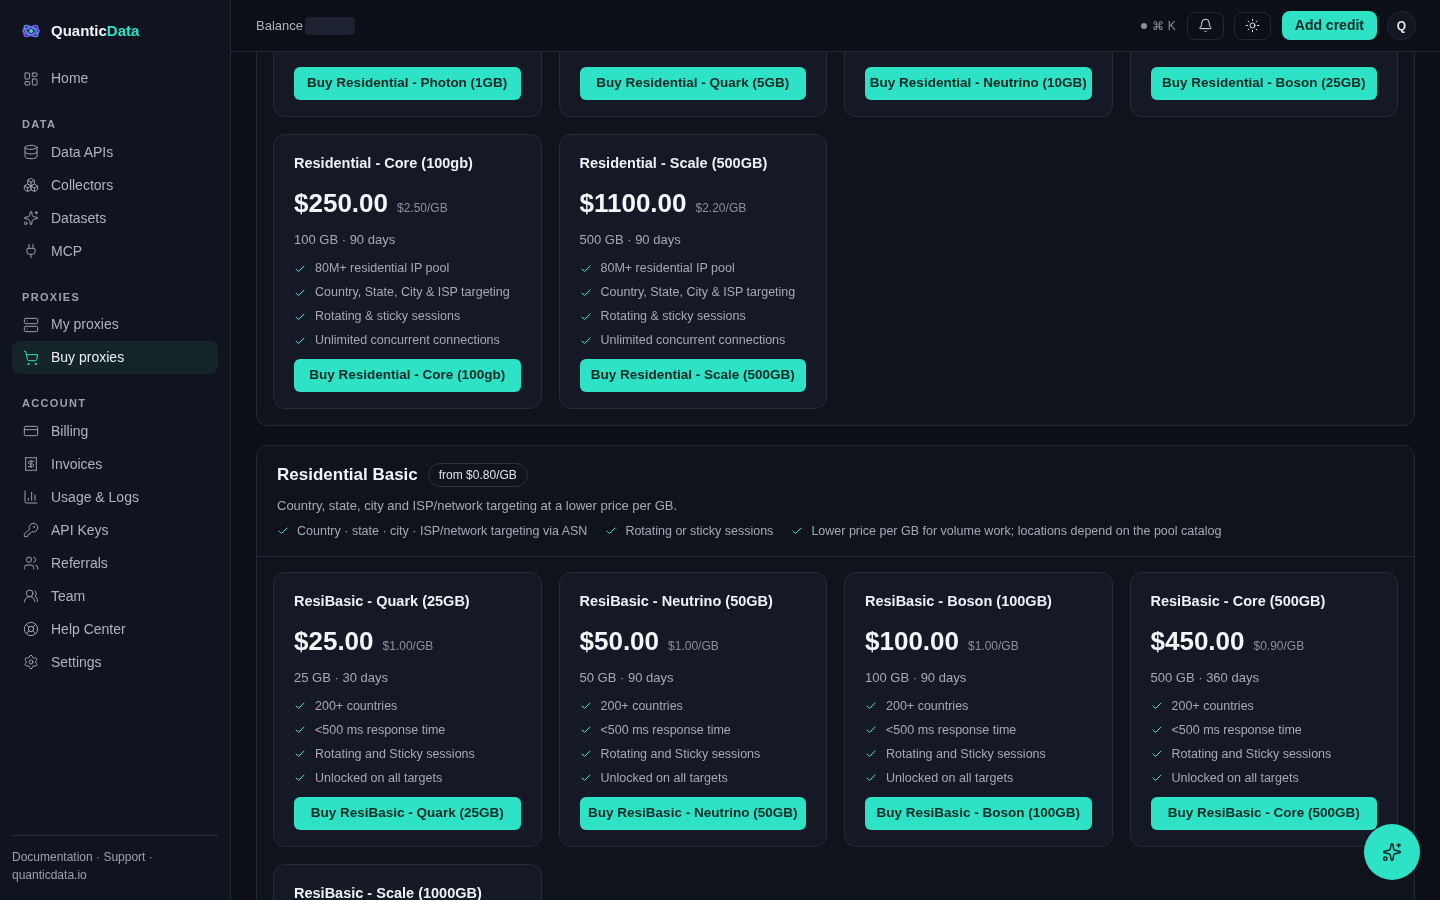 The image size is (1440, 900). What do you see at coordinates (627, 677) in the screenshot?
I see `plan-terms: 50 GB · 90 days` at bounding box center [627, 677].